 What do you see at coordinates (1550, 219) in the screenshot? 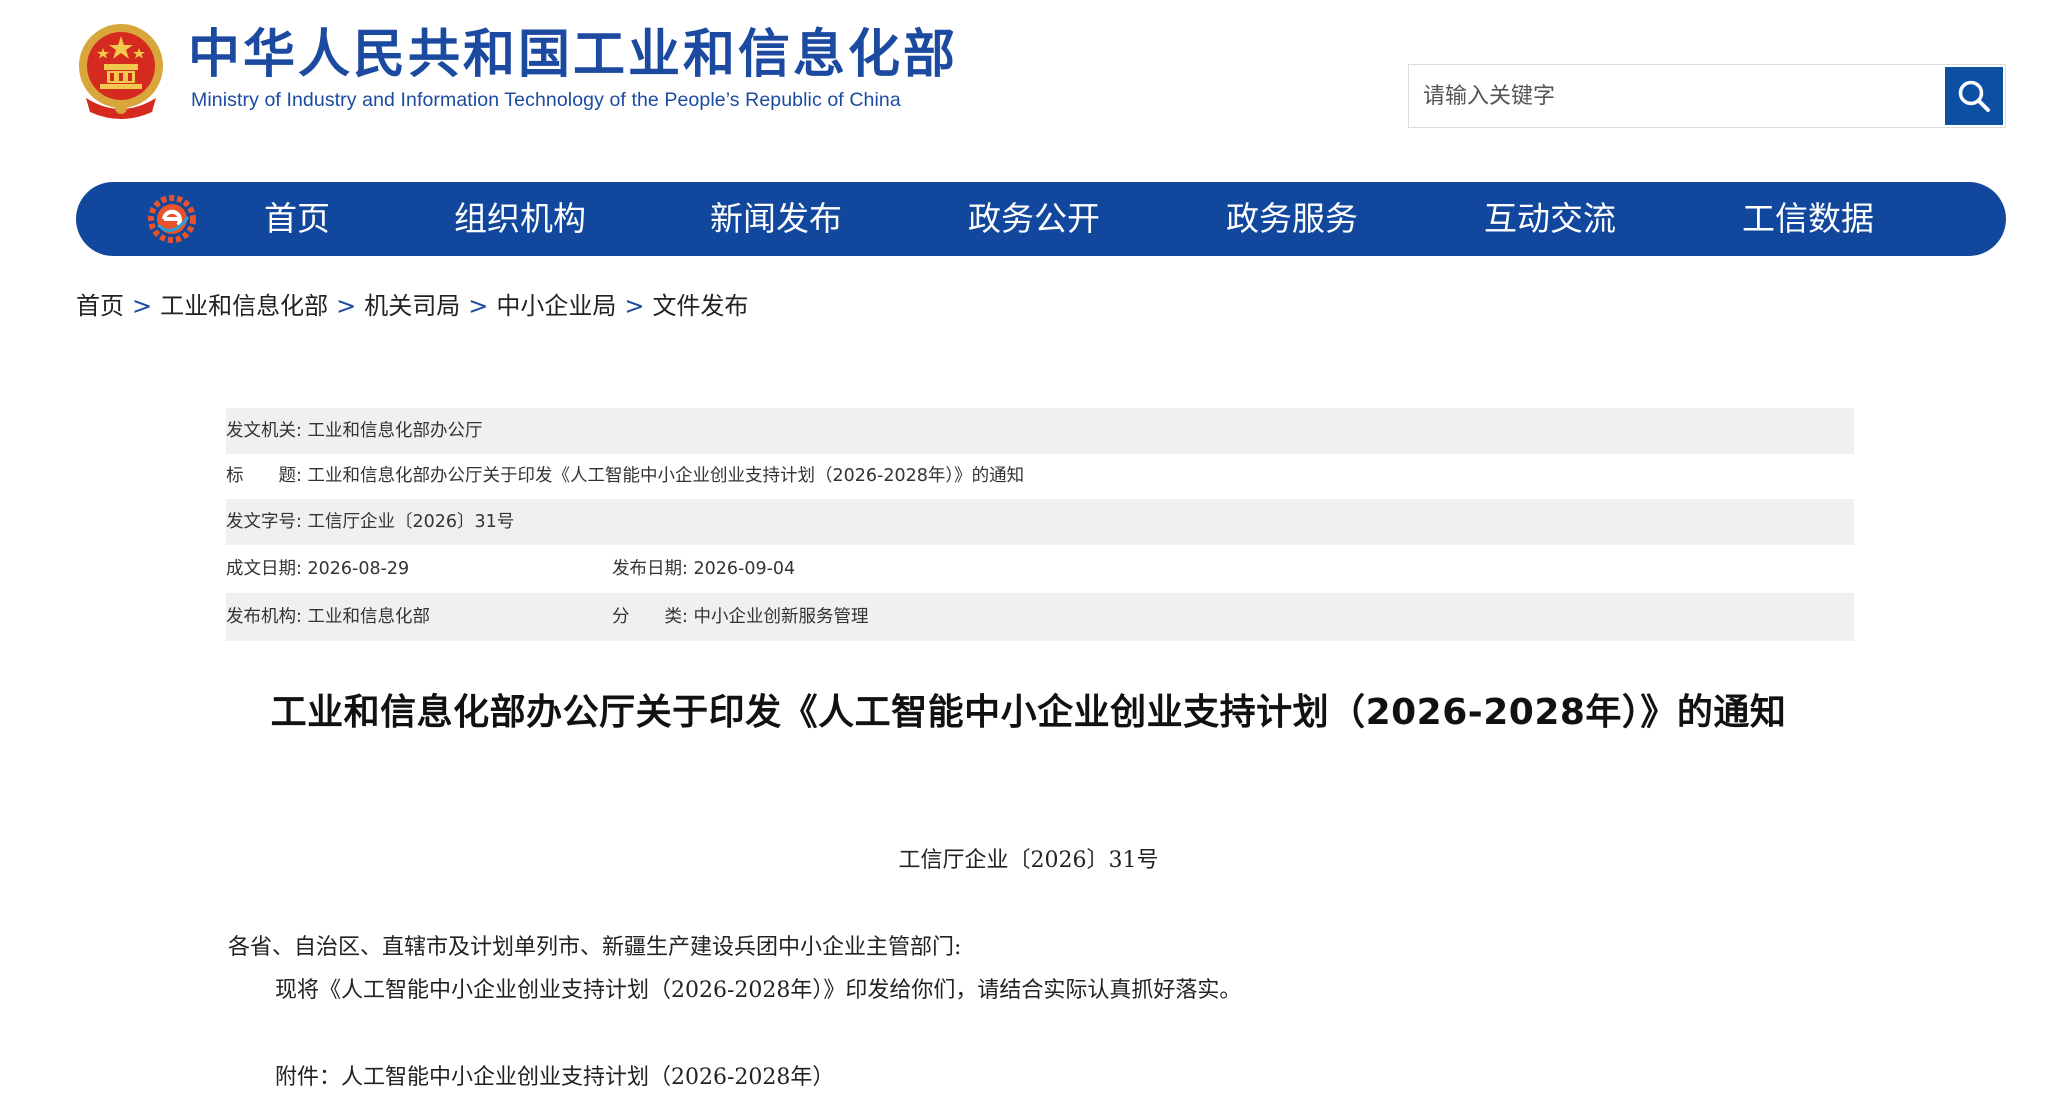
I see `nav-item-interaction: 互动交流` at bounding box center [1550, 219].